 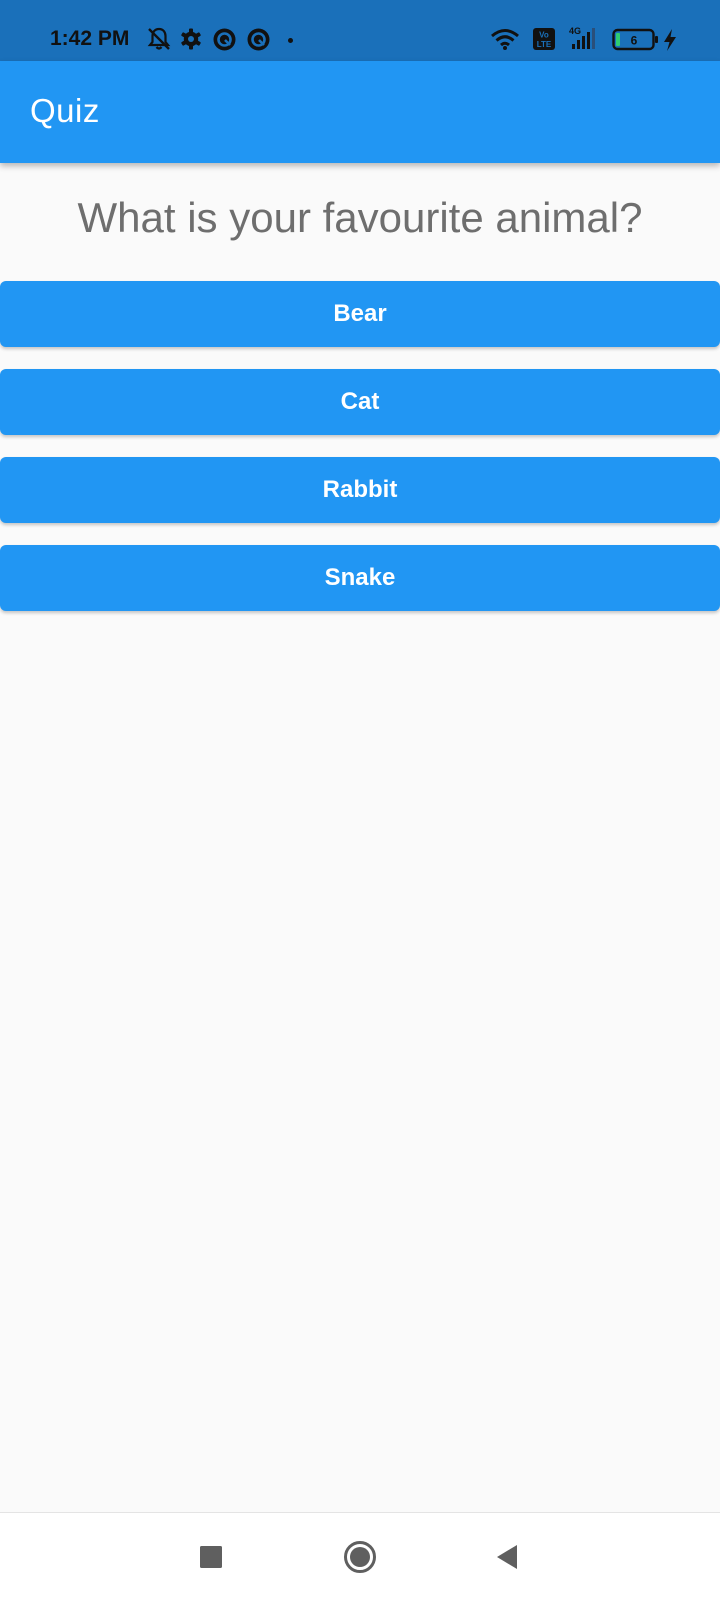 What do you see at coordinates (360, 402) in the screenshot?
I see `answer-button-cat: Cat` at bounding box center [360, 402].